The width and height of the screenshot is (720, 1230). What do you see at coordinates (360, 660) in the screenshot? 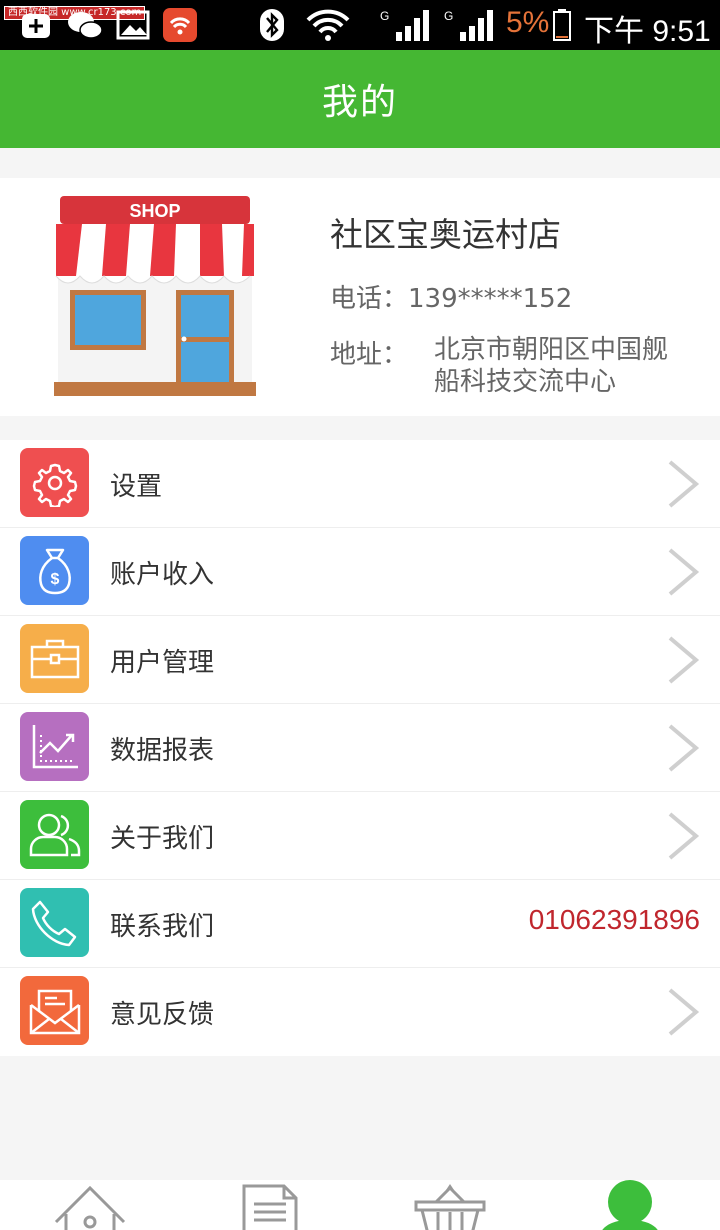
I see `menu-item-user-management: 用户管理` at bounding box center [360, 660].